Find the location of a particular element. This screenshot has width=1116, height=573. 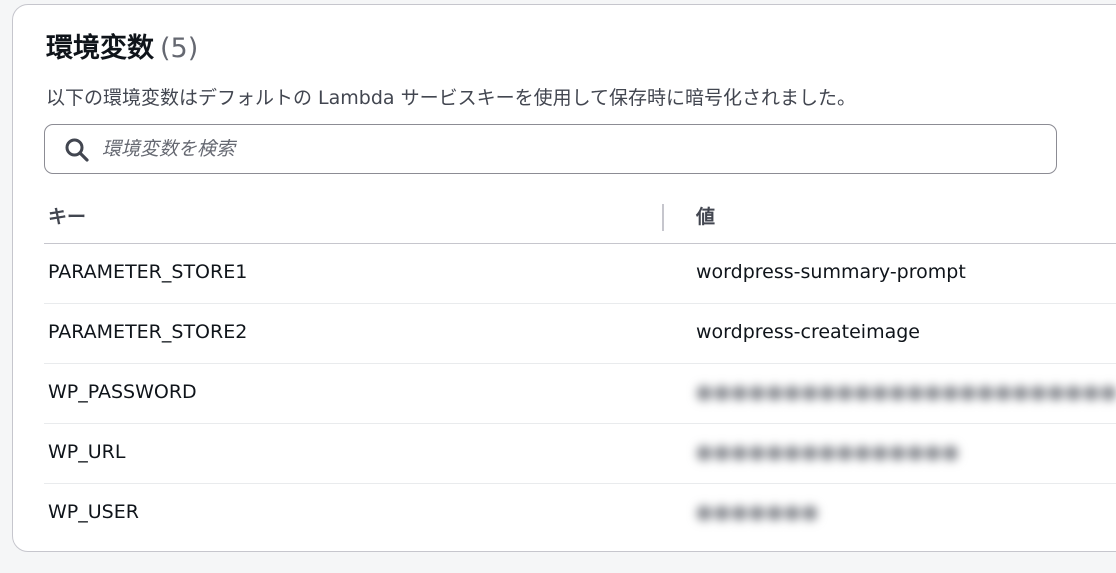

column-header-value: 値 is located at coordinates (705, 215).